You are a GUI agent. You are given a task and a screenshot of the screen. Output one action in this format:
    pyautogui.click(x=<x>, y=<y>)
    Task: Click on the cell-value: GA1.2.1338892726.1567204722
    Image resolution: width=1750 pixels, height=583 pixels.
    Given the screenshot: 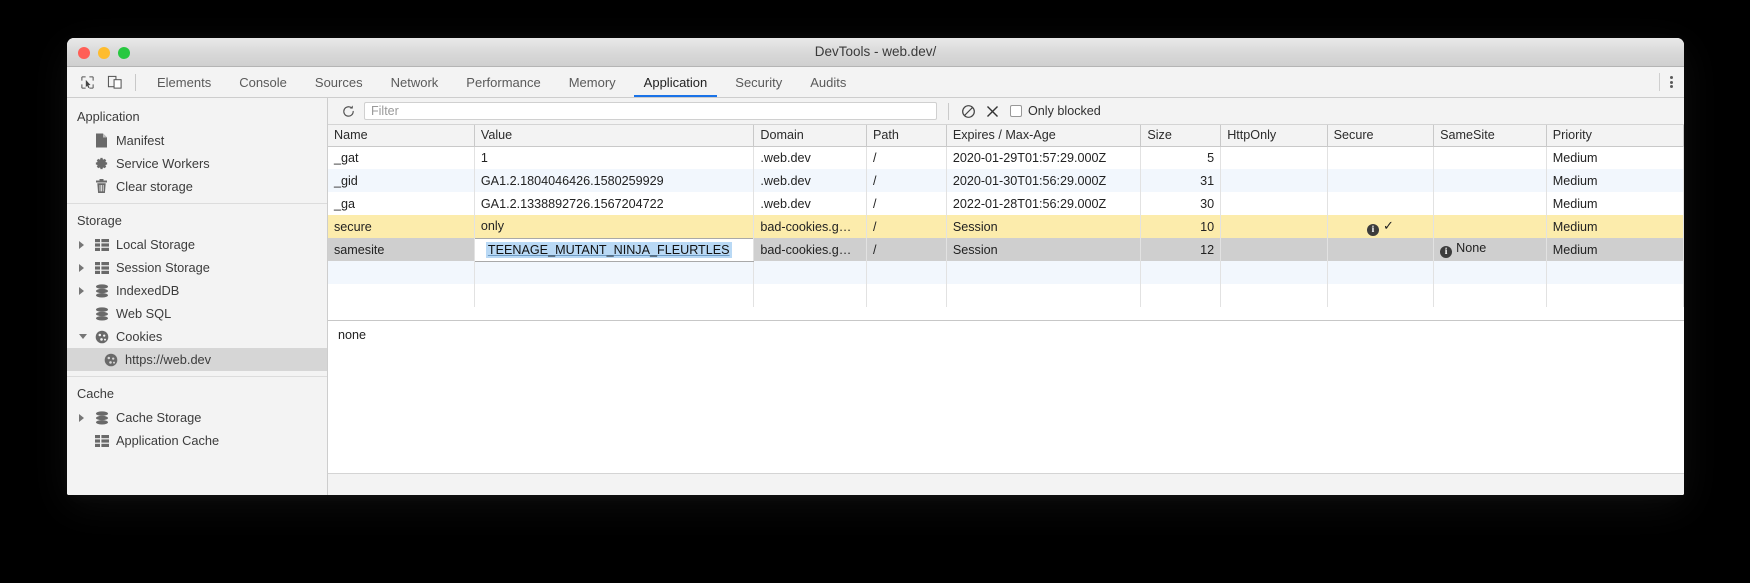 What is the action you would take?
    pyautogui.click(x=614, y=203)
    